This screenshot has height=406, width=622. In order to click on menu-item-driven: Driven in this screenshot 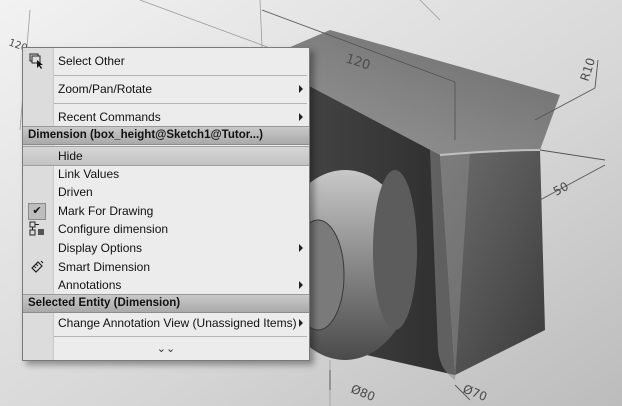, I will do `click(166, 192)`.